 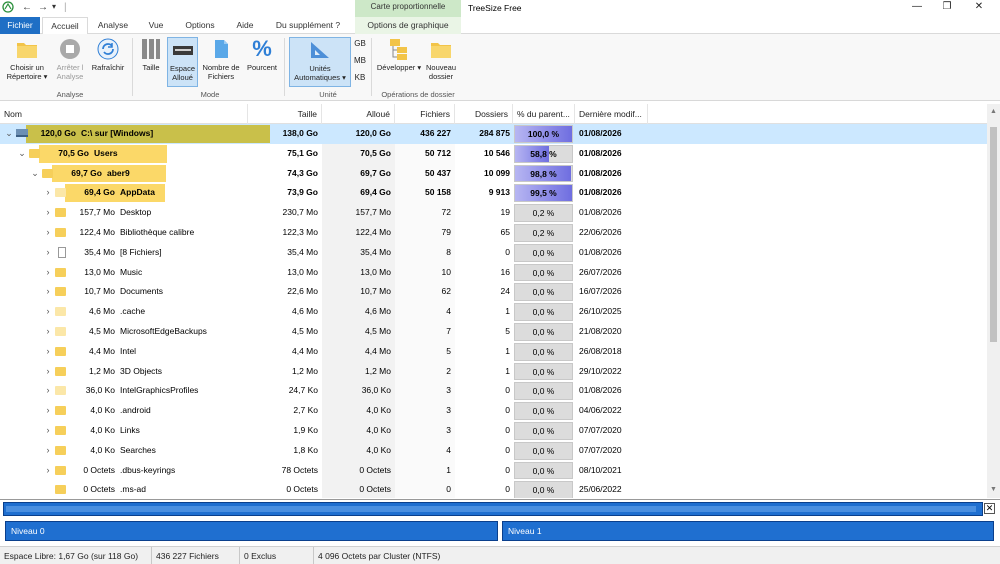 I want to click on row-allocated: 35,4 Mo, so click(x=375, y=251).